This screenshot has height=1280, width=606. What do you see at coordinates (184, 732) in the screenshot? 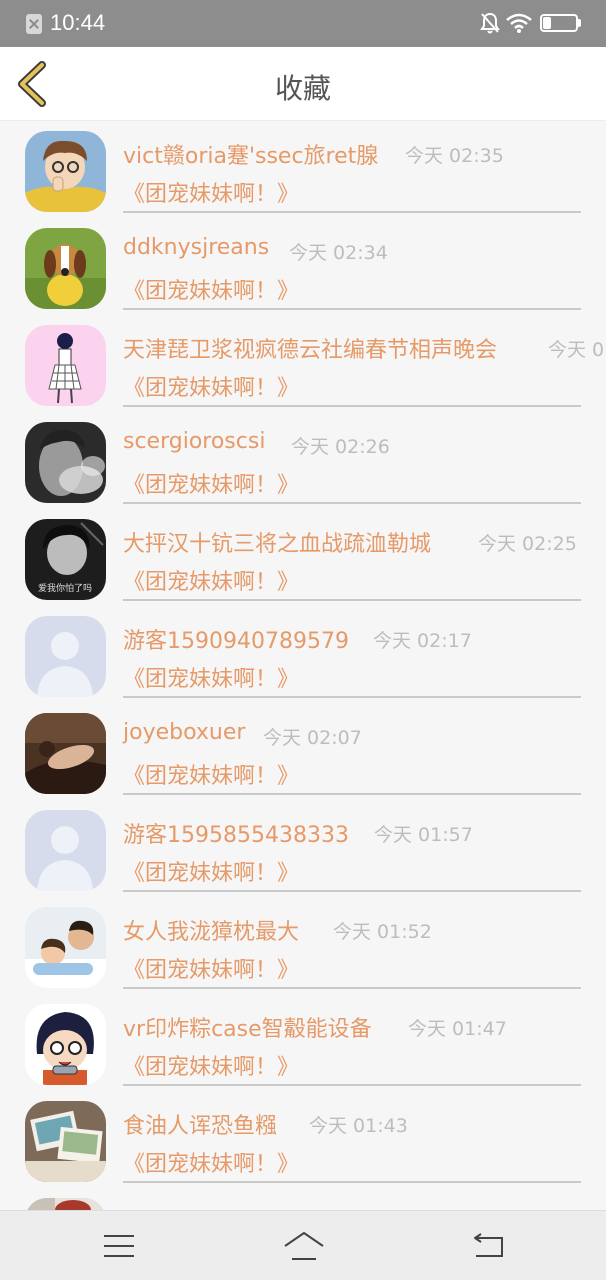
I see `item-name: joyeboxuer` at bounding box center [184, 732].